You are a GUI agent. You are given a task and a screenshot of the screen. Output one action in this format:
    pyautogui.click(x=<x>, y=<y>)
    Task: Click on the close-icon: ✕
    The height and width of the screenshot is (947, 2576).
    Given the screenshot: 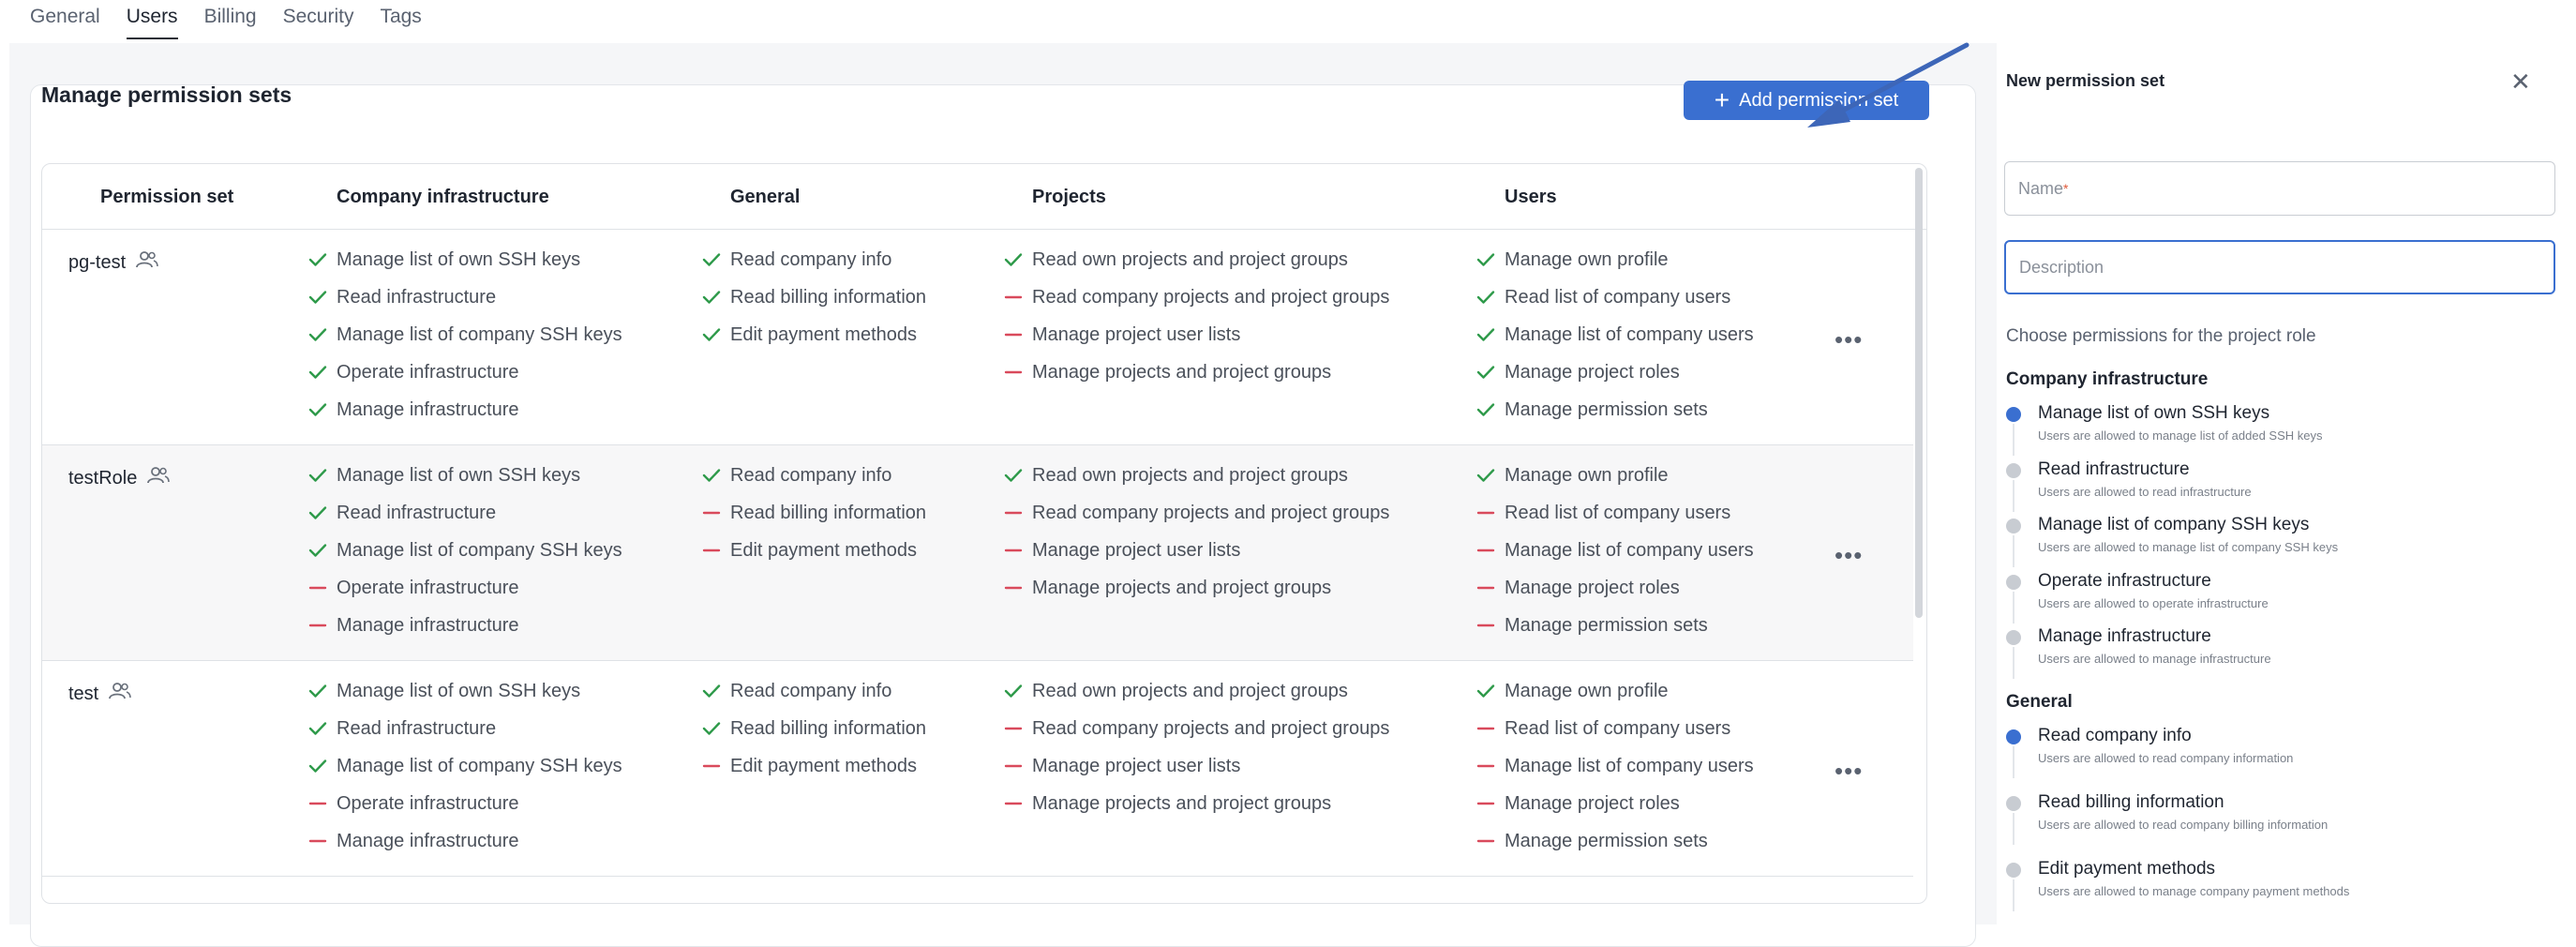 What is the action you would take?
    pyautogui.click(x=2521, y=82)
    